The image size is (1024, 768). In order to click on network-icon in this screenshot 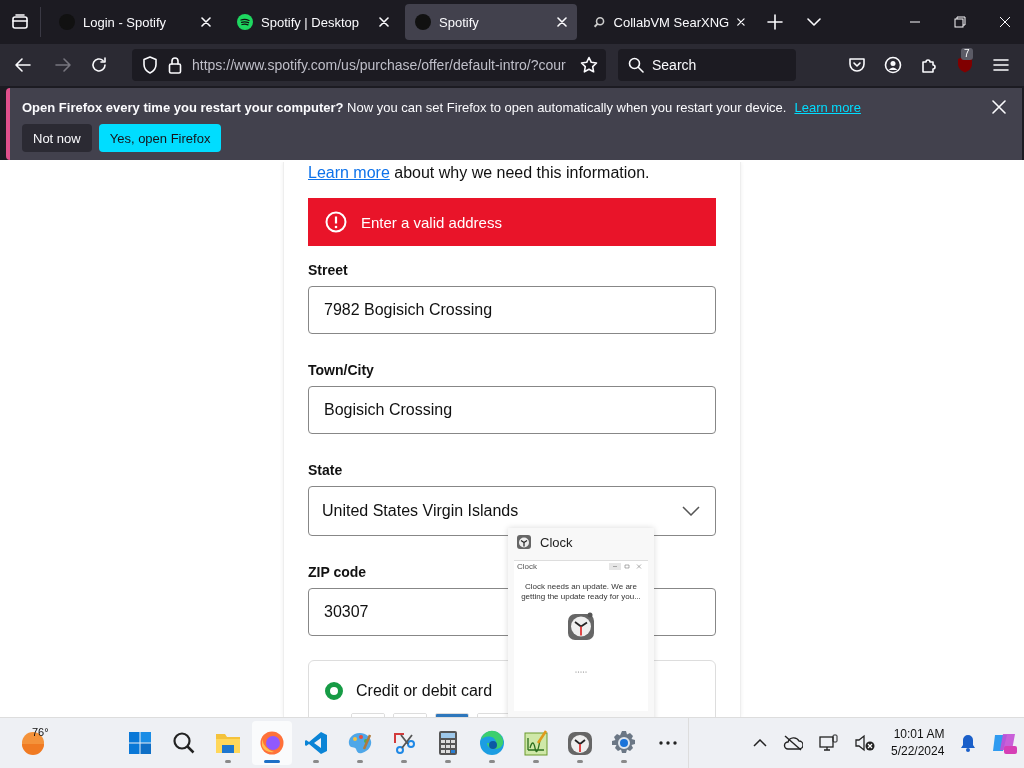, I will do `click(829, 743)`.